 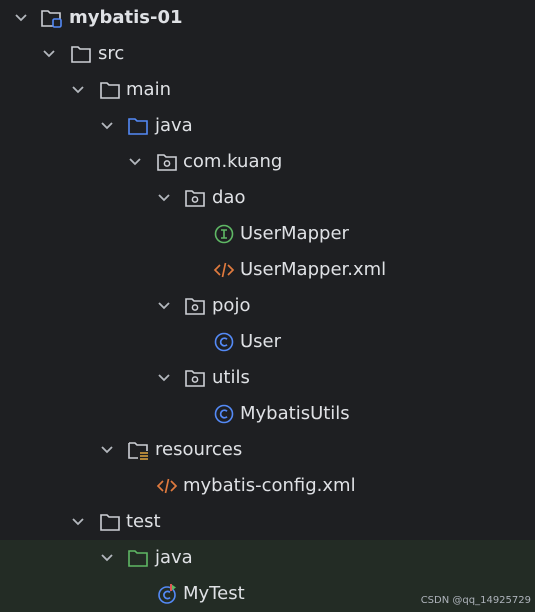 I want to click on tree-row-mybatis-utils: MybatisUtils, so click(x=267, y=414).